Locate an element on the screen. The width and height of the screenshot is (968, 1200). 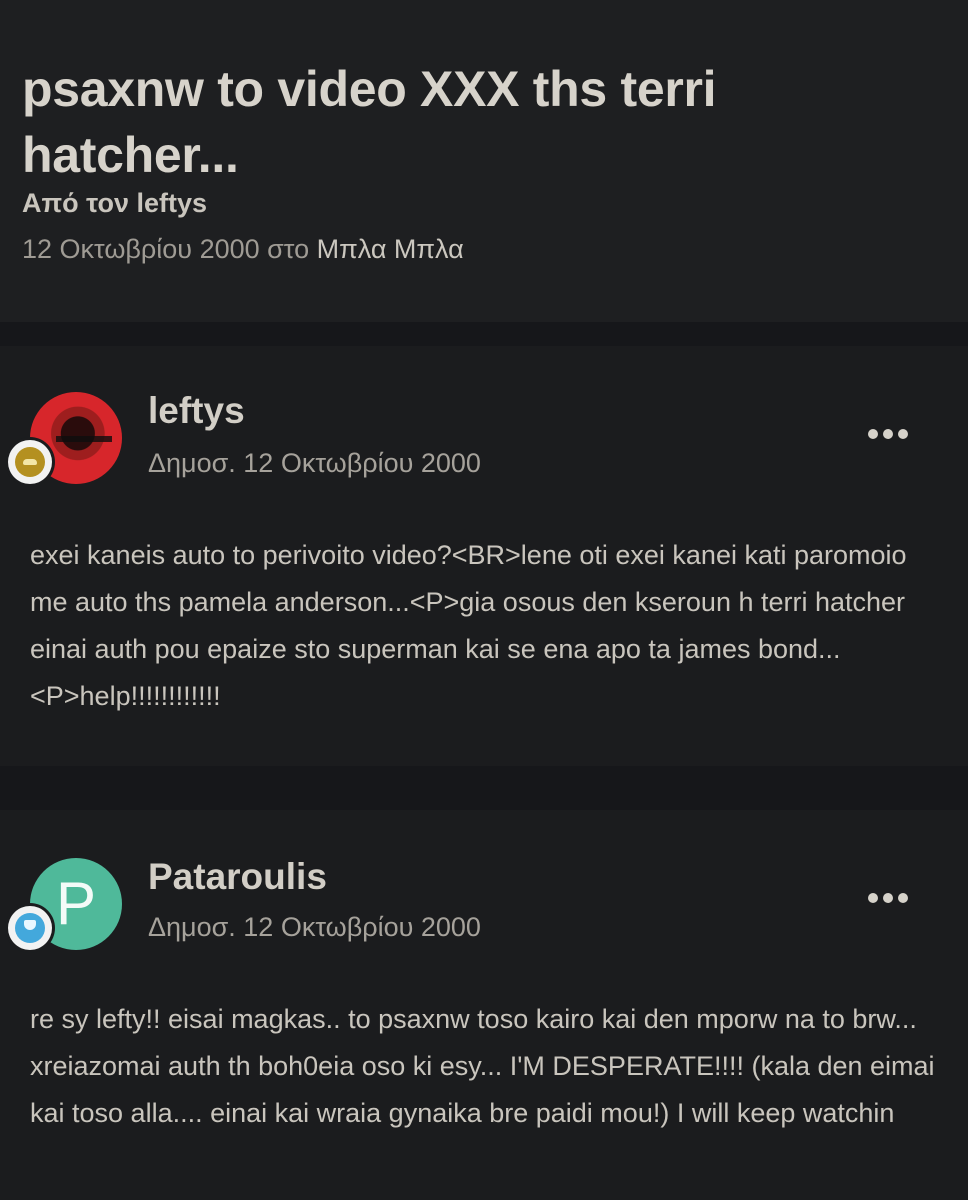
post-author: leftys is located at coordinates (196, 411).